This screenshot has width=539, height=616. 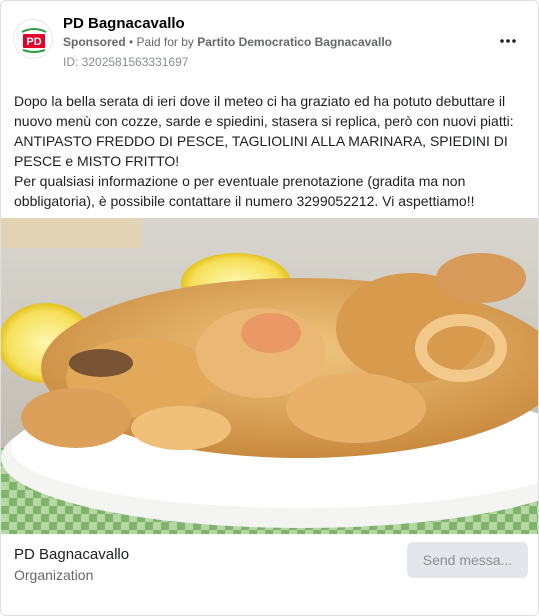 I want to click on ad-id: ID: 3202581563331697, so click(x=126, y=62).